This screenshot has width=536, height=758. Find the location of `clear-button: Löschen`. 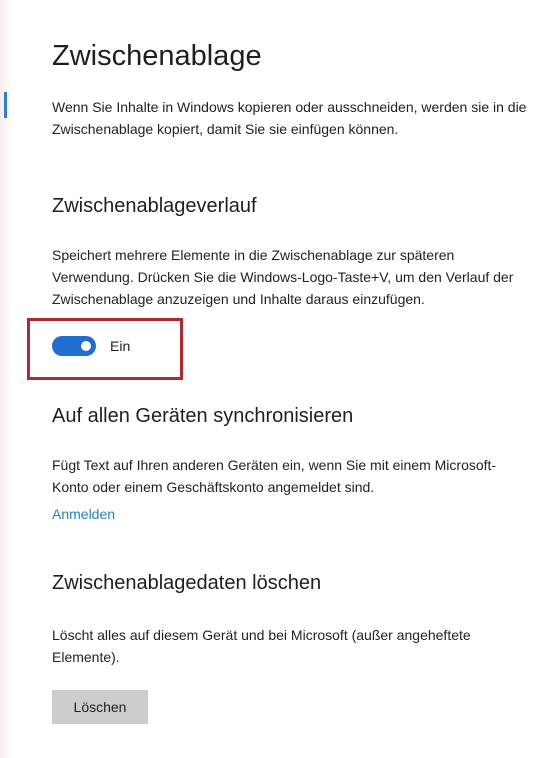

clear-button: Löschen is located at coordinates (100, 707).